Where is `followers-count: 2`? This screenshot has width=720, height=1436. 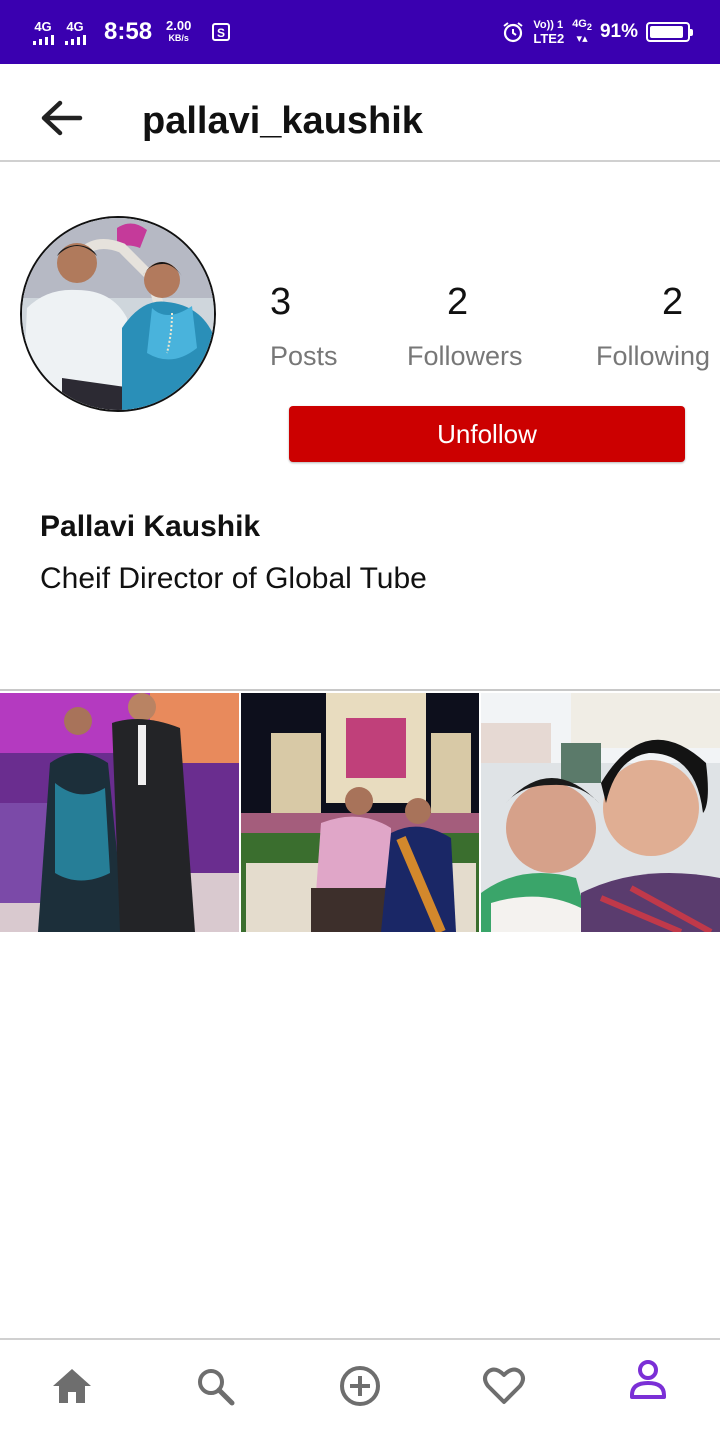
followers-count: 2 is located at coordinates (458, 302).